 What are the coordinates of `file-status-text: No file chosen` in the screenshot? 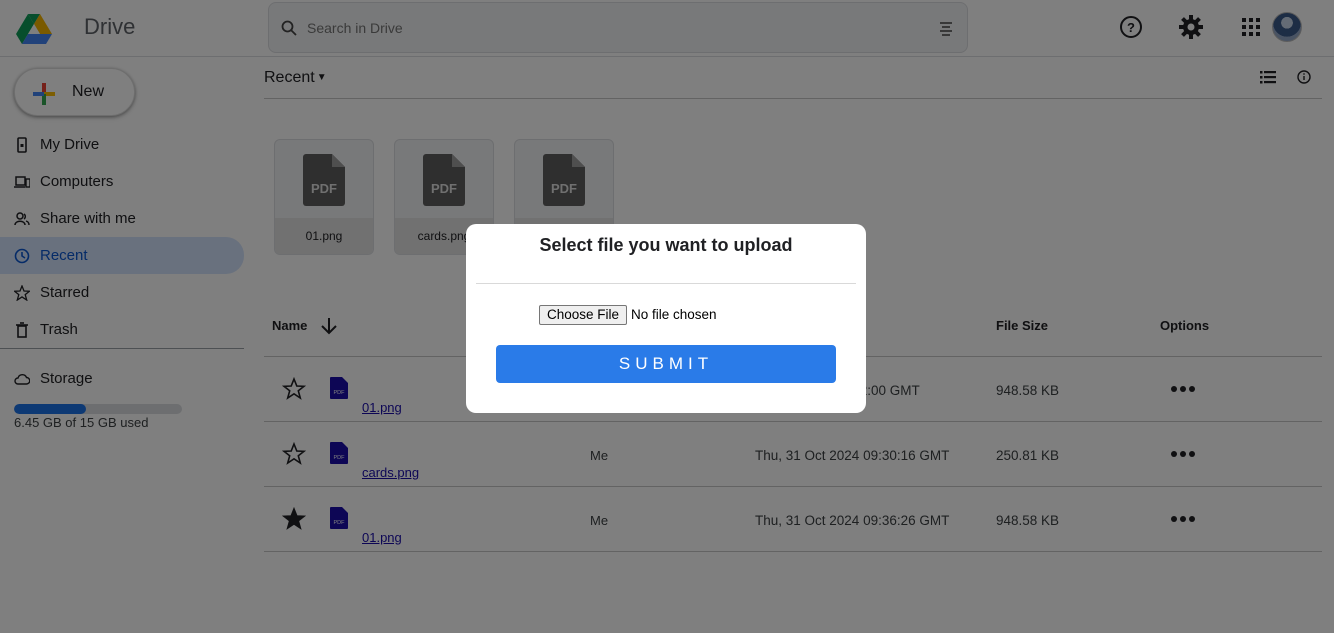 It's located at (674, 314).